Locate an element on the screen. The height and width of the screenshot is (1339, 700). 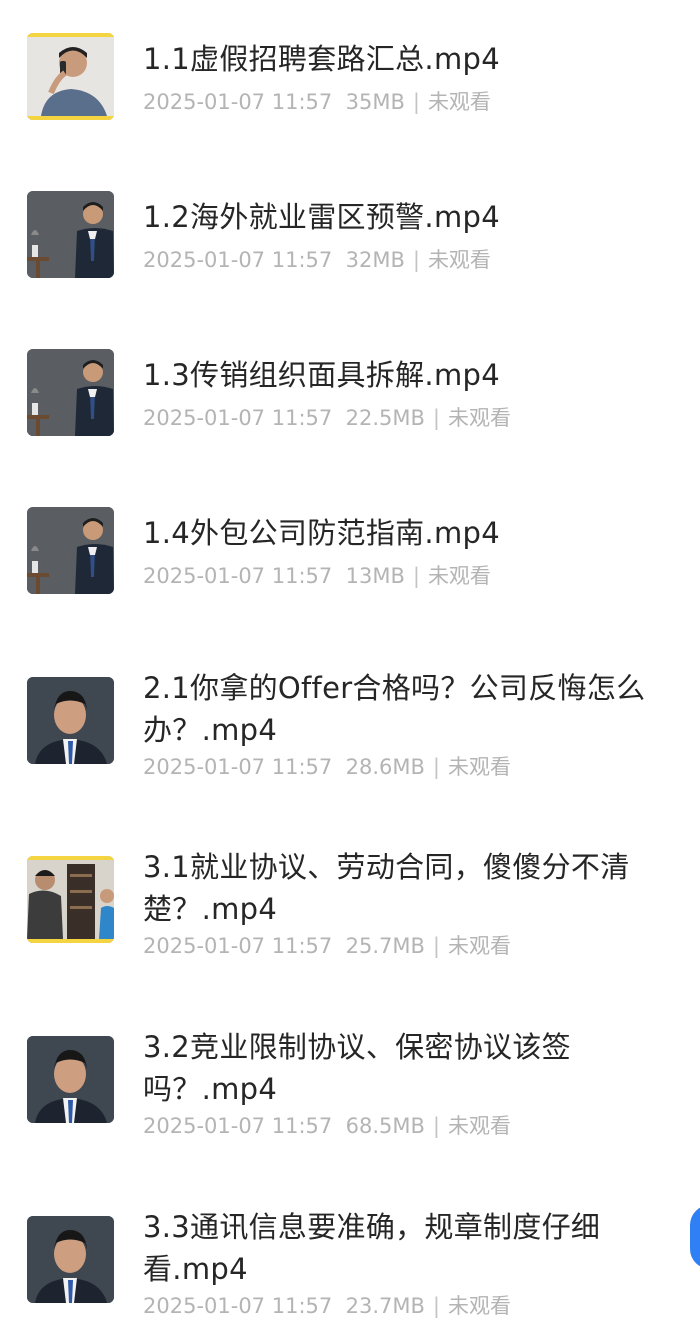
file-meta: 2025-01-07 11:57 68.5MB | 未观看 is located at coordinates (327, 1126).